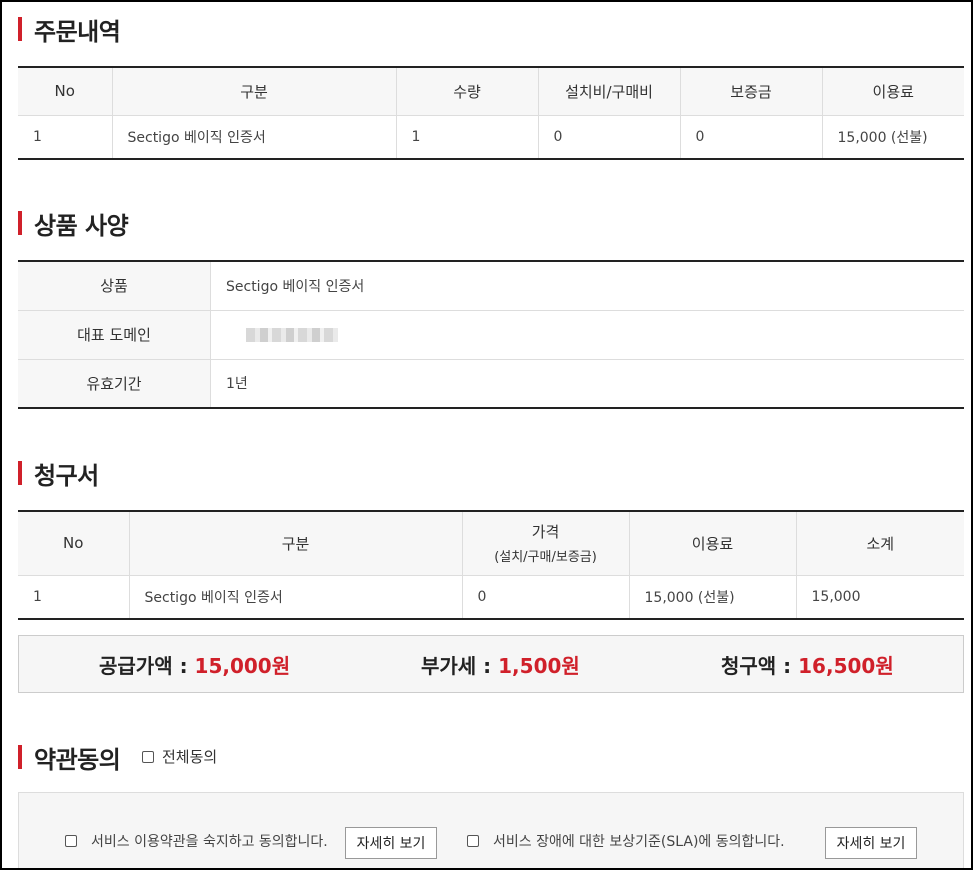 This screenshot has height=870, width=973. What do you see at coordinates (587, 286) in the screenshot?
I see `spec-value-product: Sectigo 베이직 인증서` at bounding box center [587, 286].